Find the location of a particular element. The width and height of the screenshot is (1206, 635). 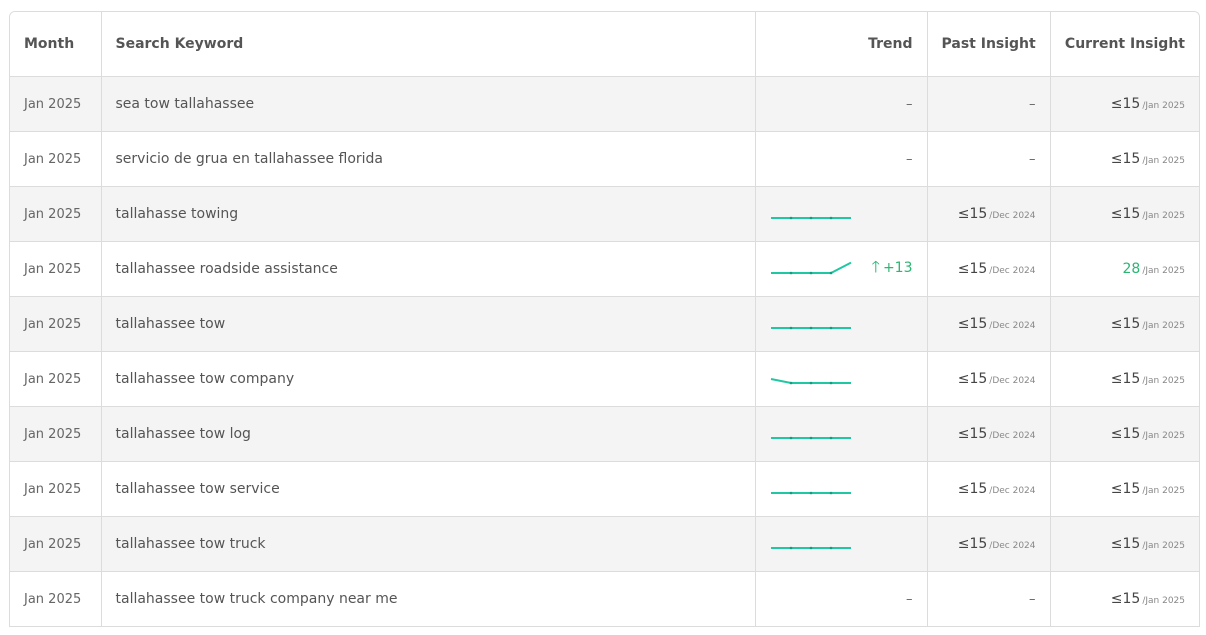

keyword-cell: tallahassee tow truck company near me is located at coordinates (428, 599).